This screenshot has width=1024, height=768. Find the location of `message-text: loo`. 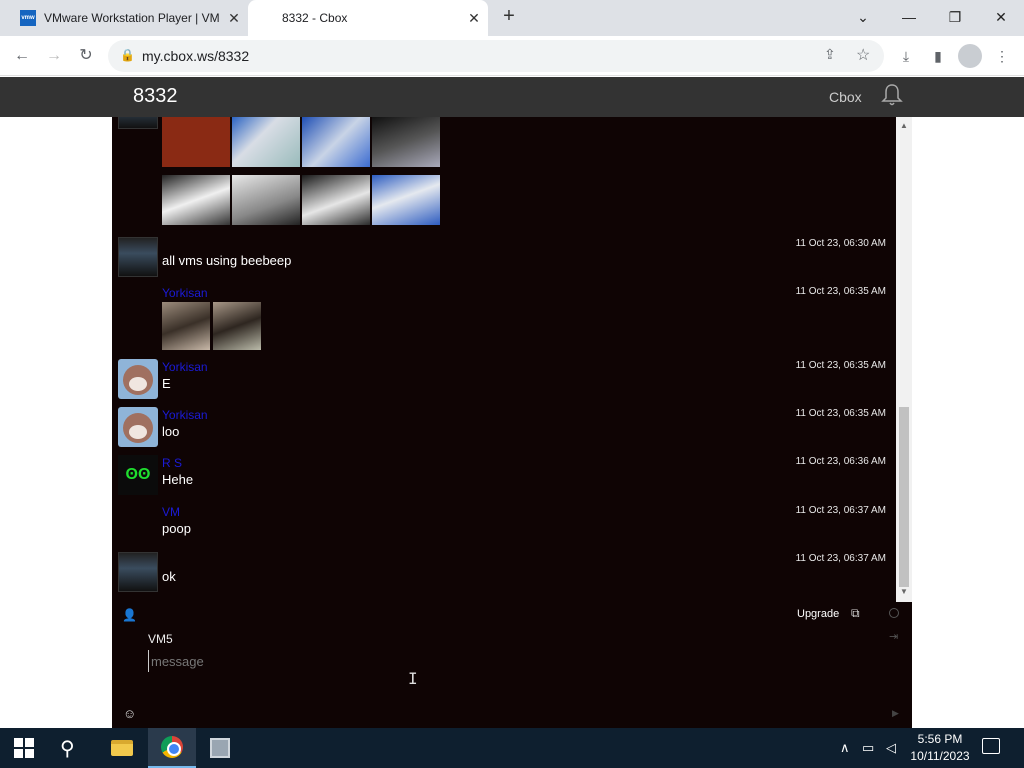

message-text: loo is located at coordinates (171, 431).